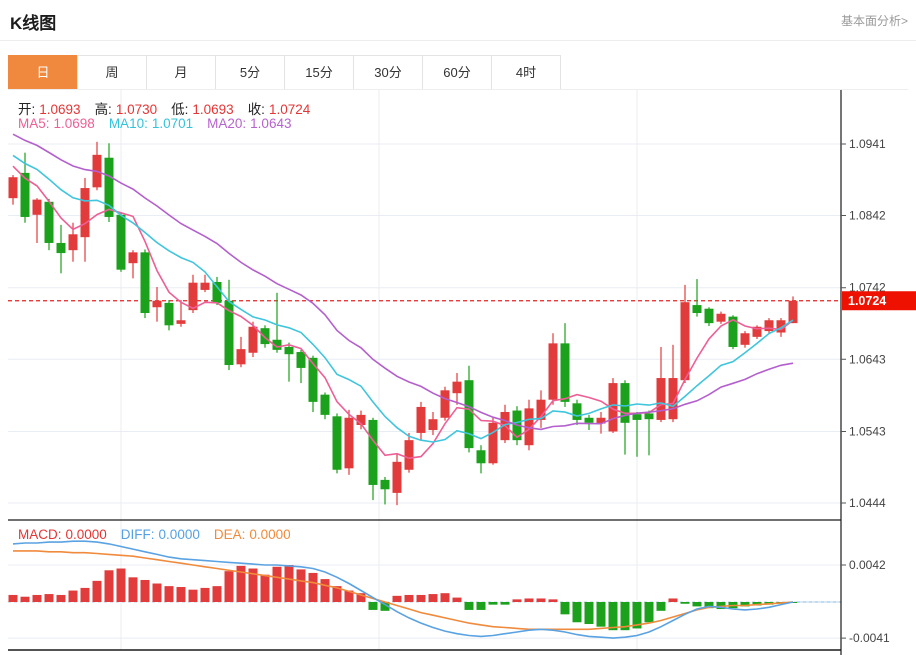  What do you see at coordinates (863, 323) in the screenshot?
I see `price-axis-labels: 1.09411.08421.07421.06431.05431.0444` at bounding box center [863, 323].